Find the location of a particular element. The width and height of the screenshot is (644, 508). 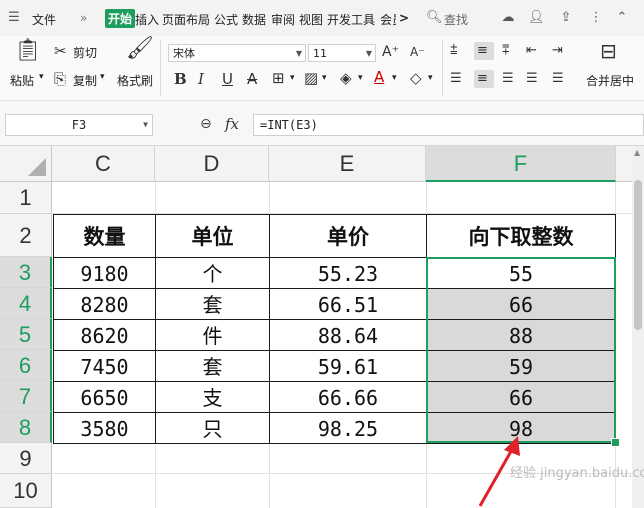

column-header-d: D is located at coordinates (212, 164).